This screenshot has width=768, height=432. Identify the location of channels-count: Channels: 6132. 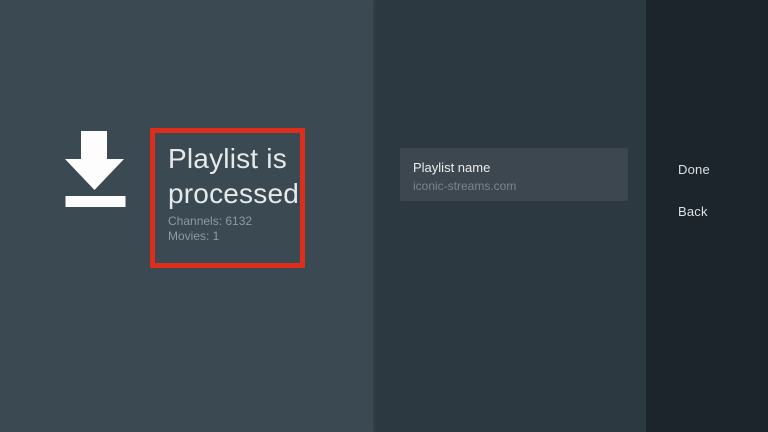
(210, 221).